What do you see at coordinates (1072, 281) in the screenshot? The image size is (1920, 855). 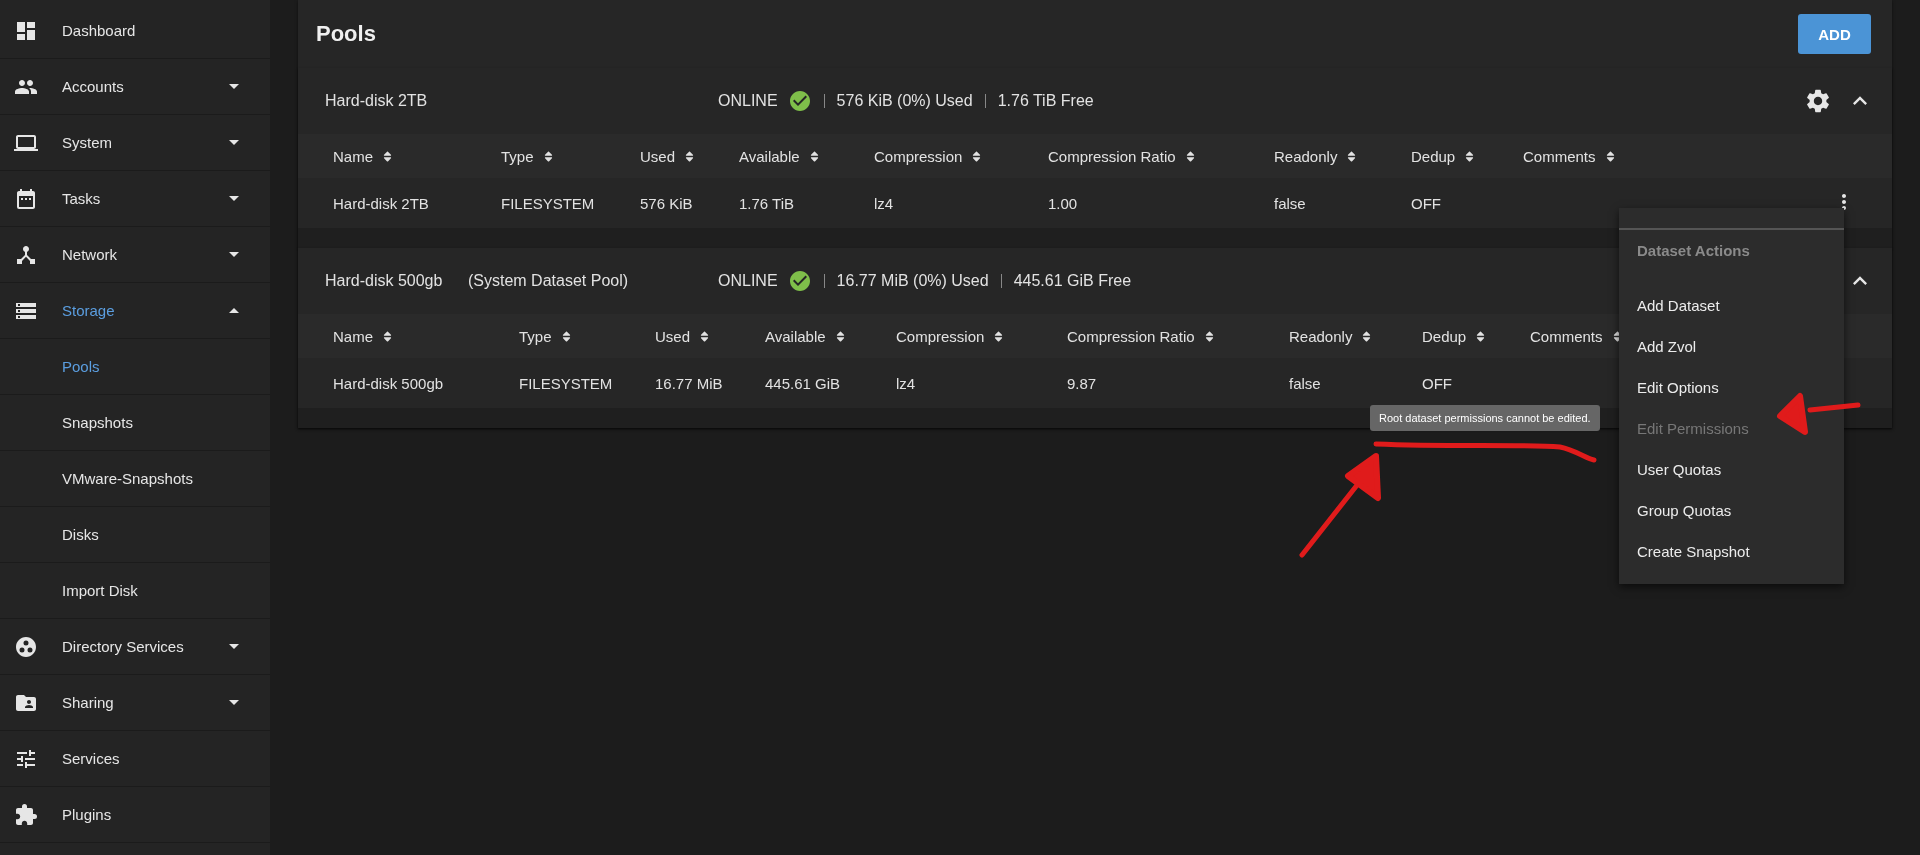 I see `pool-free: 445.61 GiB Free` at bounding box center [1072, 281].